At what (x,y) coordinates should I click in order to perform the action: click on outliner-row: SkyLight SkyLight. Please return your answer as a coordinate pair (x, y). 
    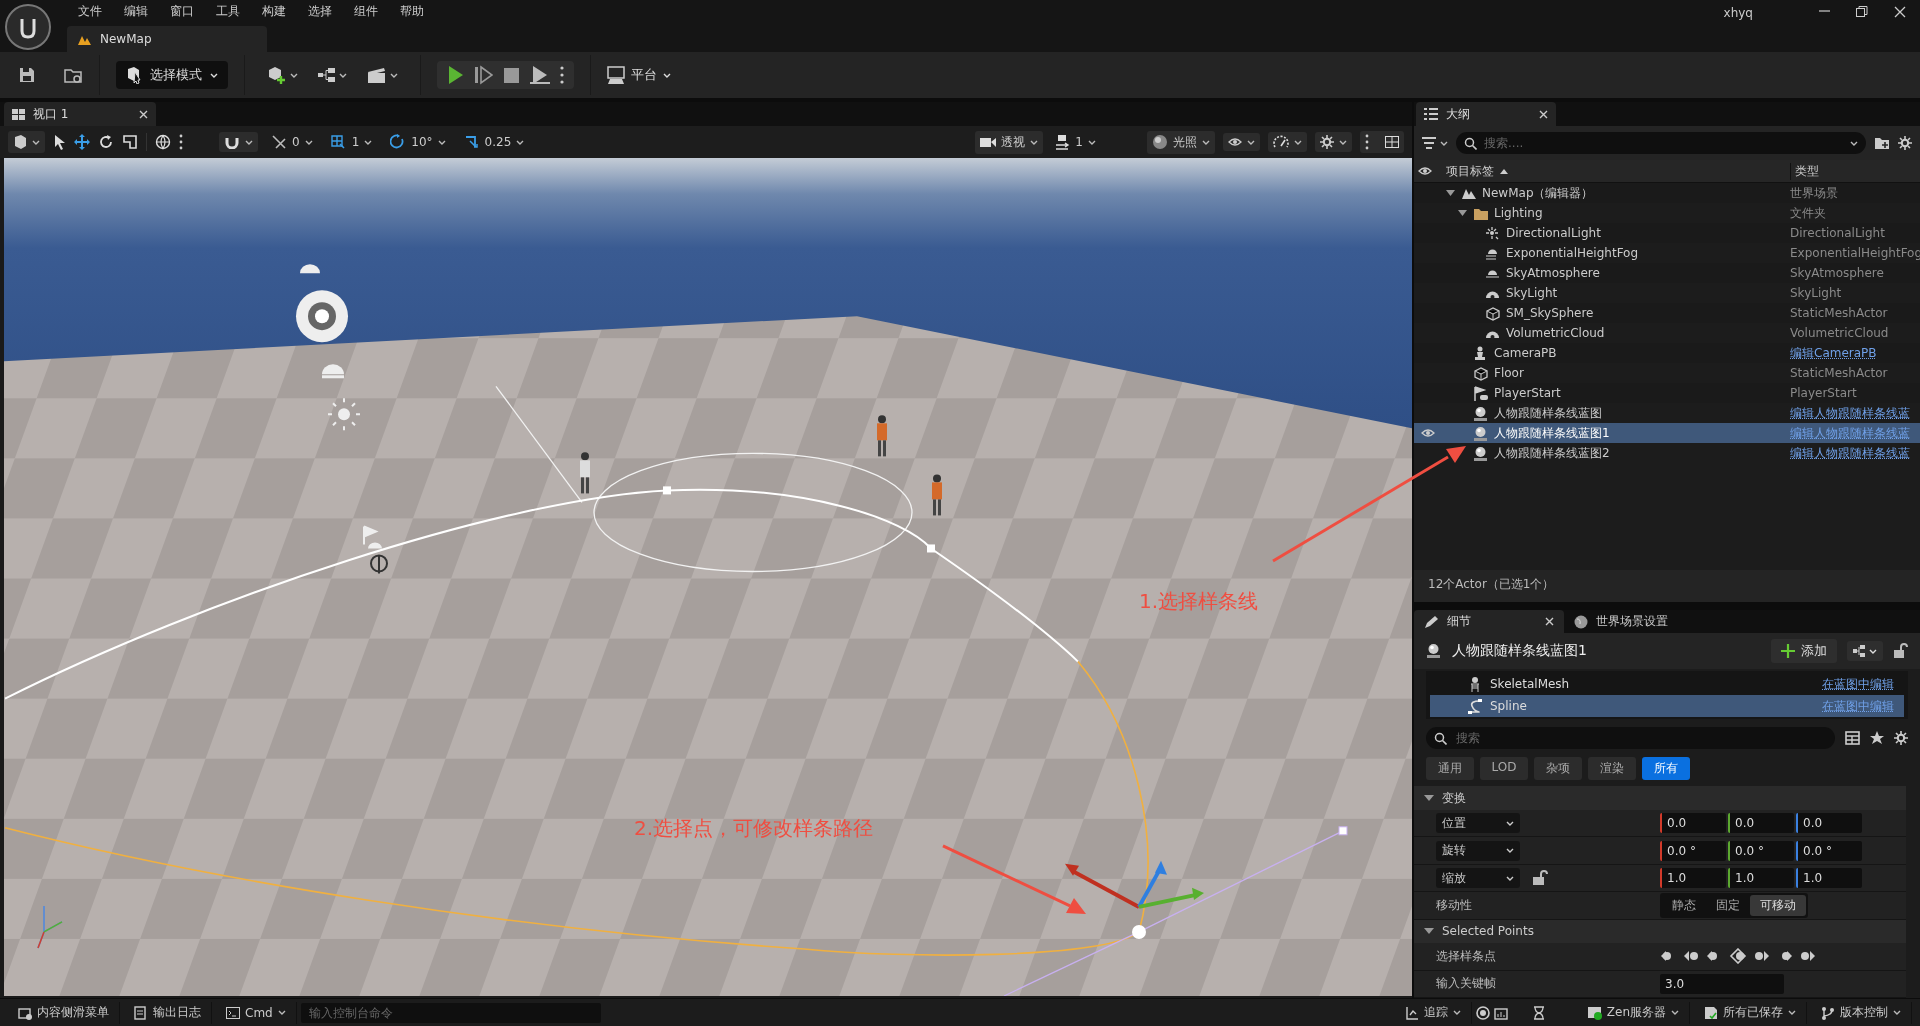
    Looking at the image, I should click on (1667, 293).